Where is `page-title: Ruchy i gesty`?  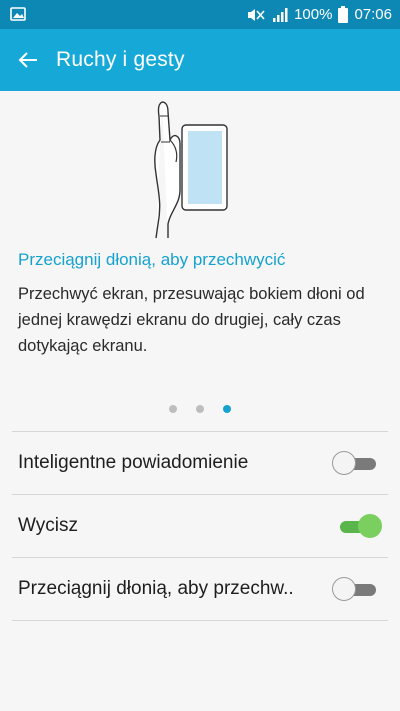
page-title: Ruchy i gesty is located at coordinates (120, 59).